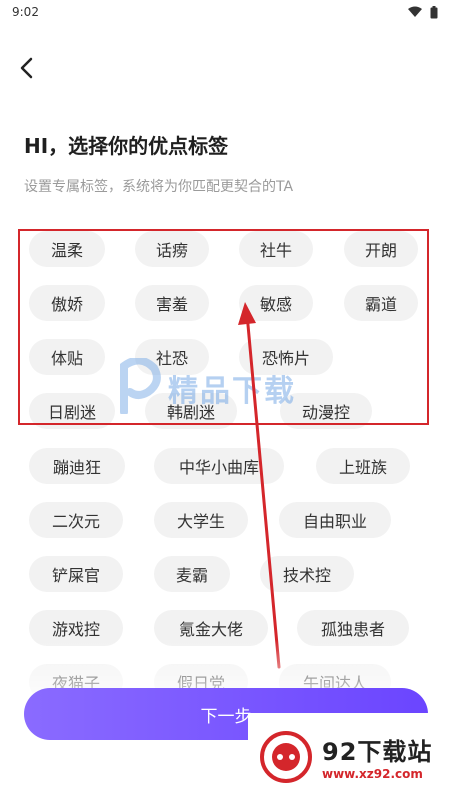  Describe the element at coordinates (67, 249) in the screenshot. I see `tag-chip: 温柔` at that location.